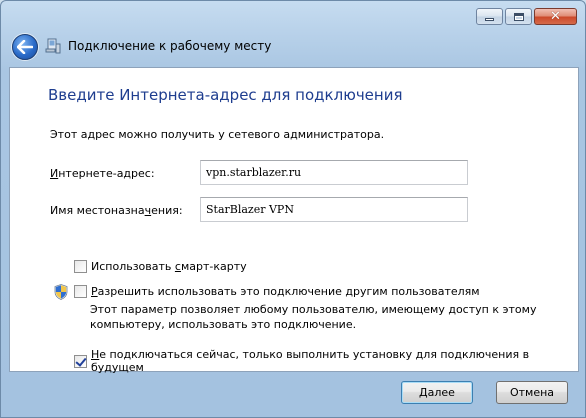 The width and height of the screenshot is (586, 418). What do you see at coordinates (80, 266) in the screenshot?
I see `smartcard-checkbox` at bounding box center [80, 266].